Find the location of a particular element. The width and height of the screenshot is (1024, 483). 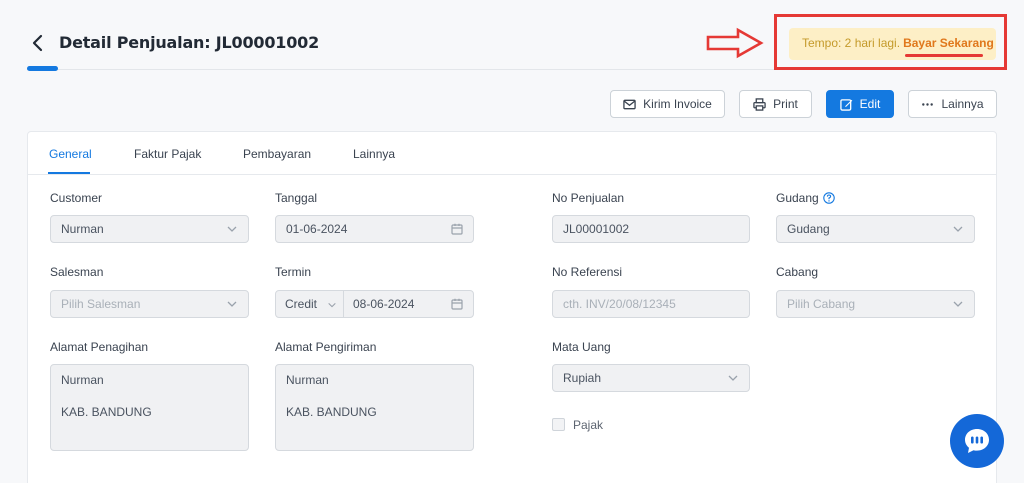

alamat-penagihan-label: Alamat Penagihan is located at coordinates (99, 347).